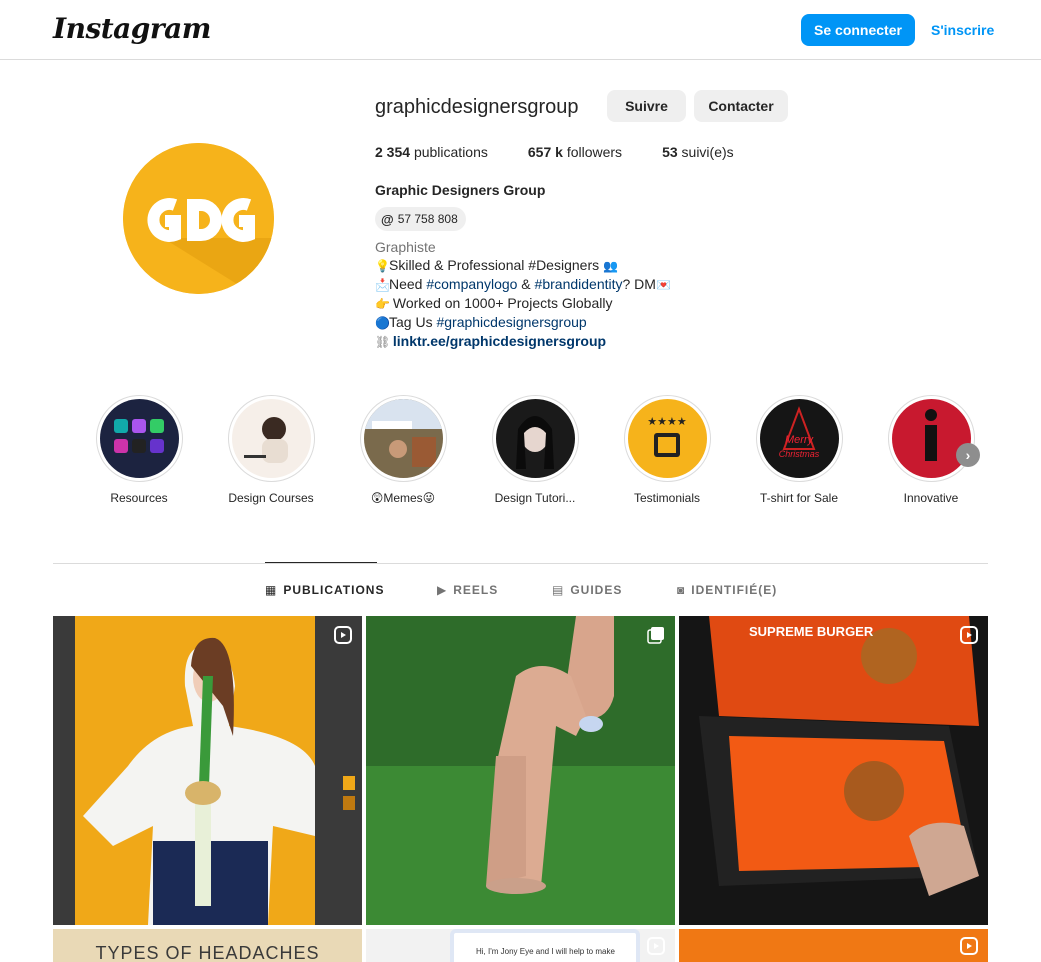 The image size is (1041, 962). What do you see at coordinates (579, 284) in the screenshot?
I see `hashtag-brandidentity: #brandidentity` at bounding box center [579, 284].